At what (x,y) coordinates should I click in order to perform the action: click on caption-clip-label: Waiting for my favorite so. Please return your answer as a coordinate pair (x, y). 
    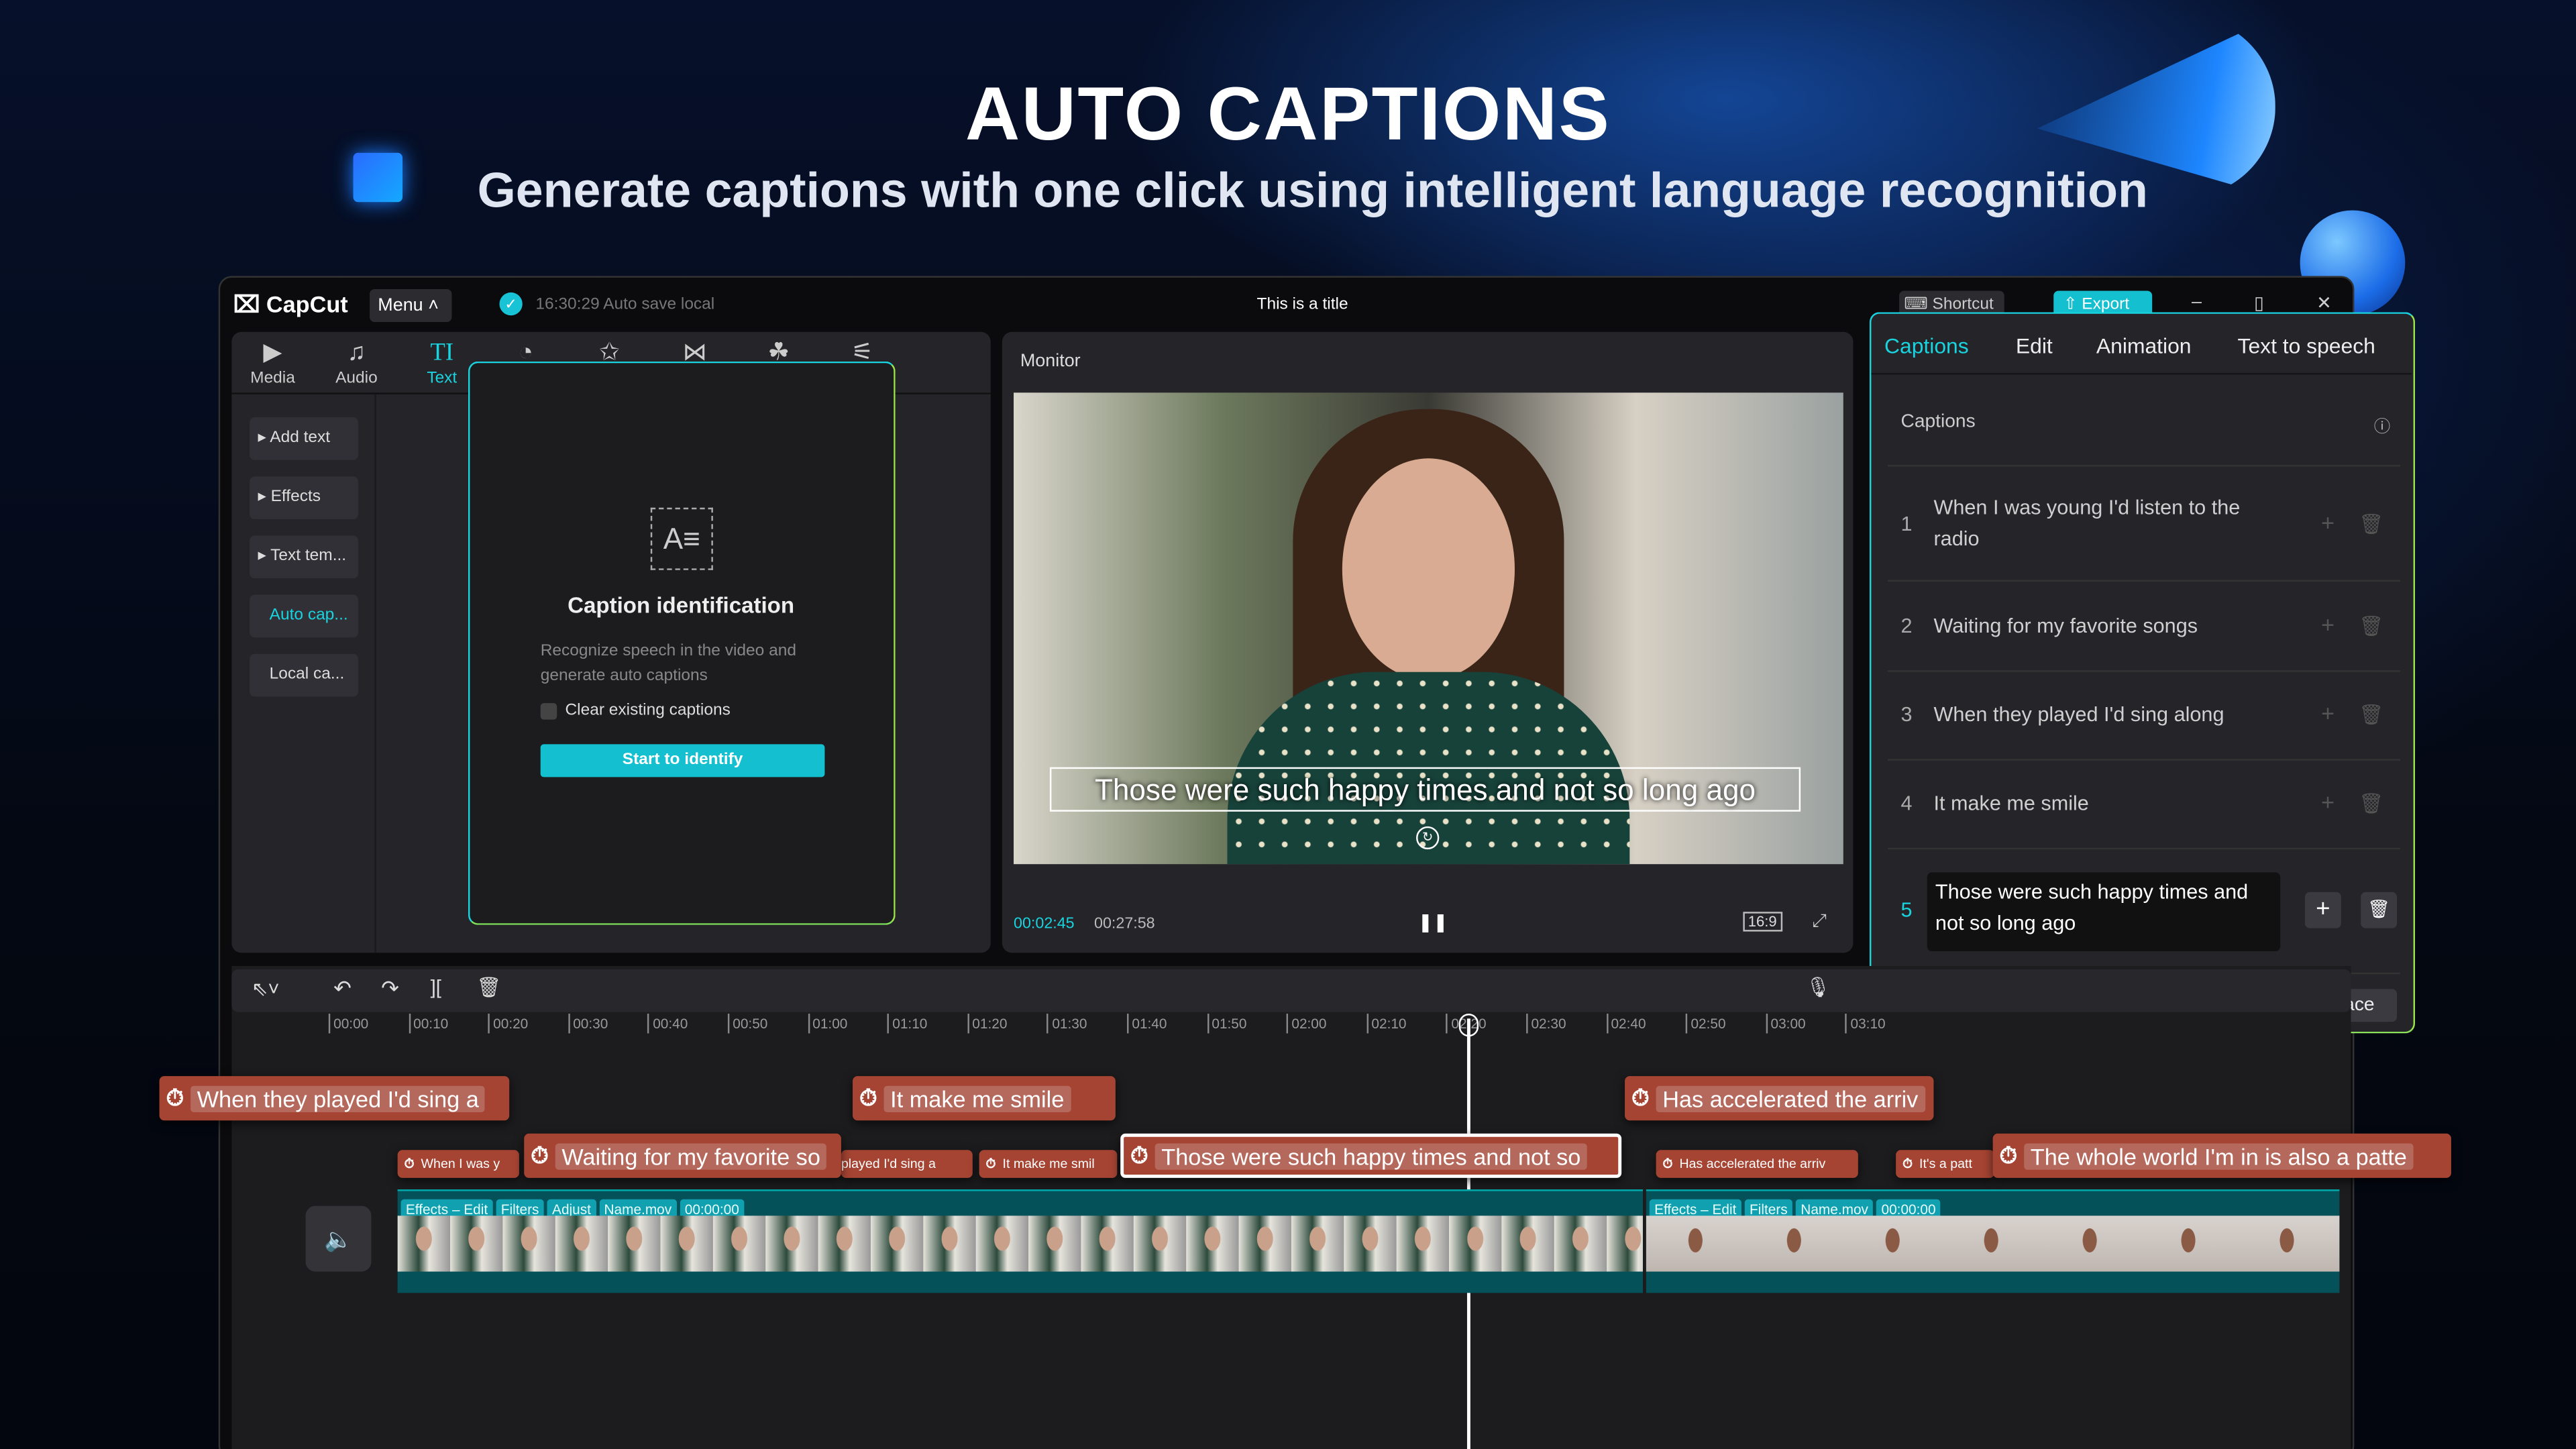
    Looking at the image, I should click on (691, 1155).